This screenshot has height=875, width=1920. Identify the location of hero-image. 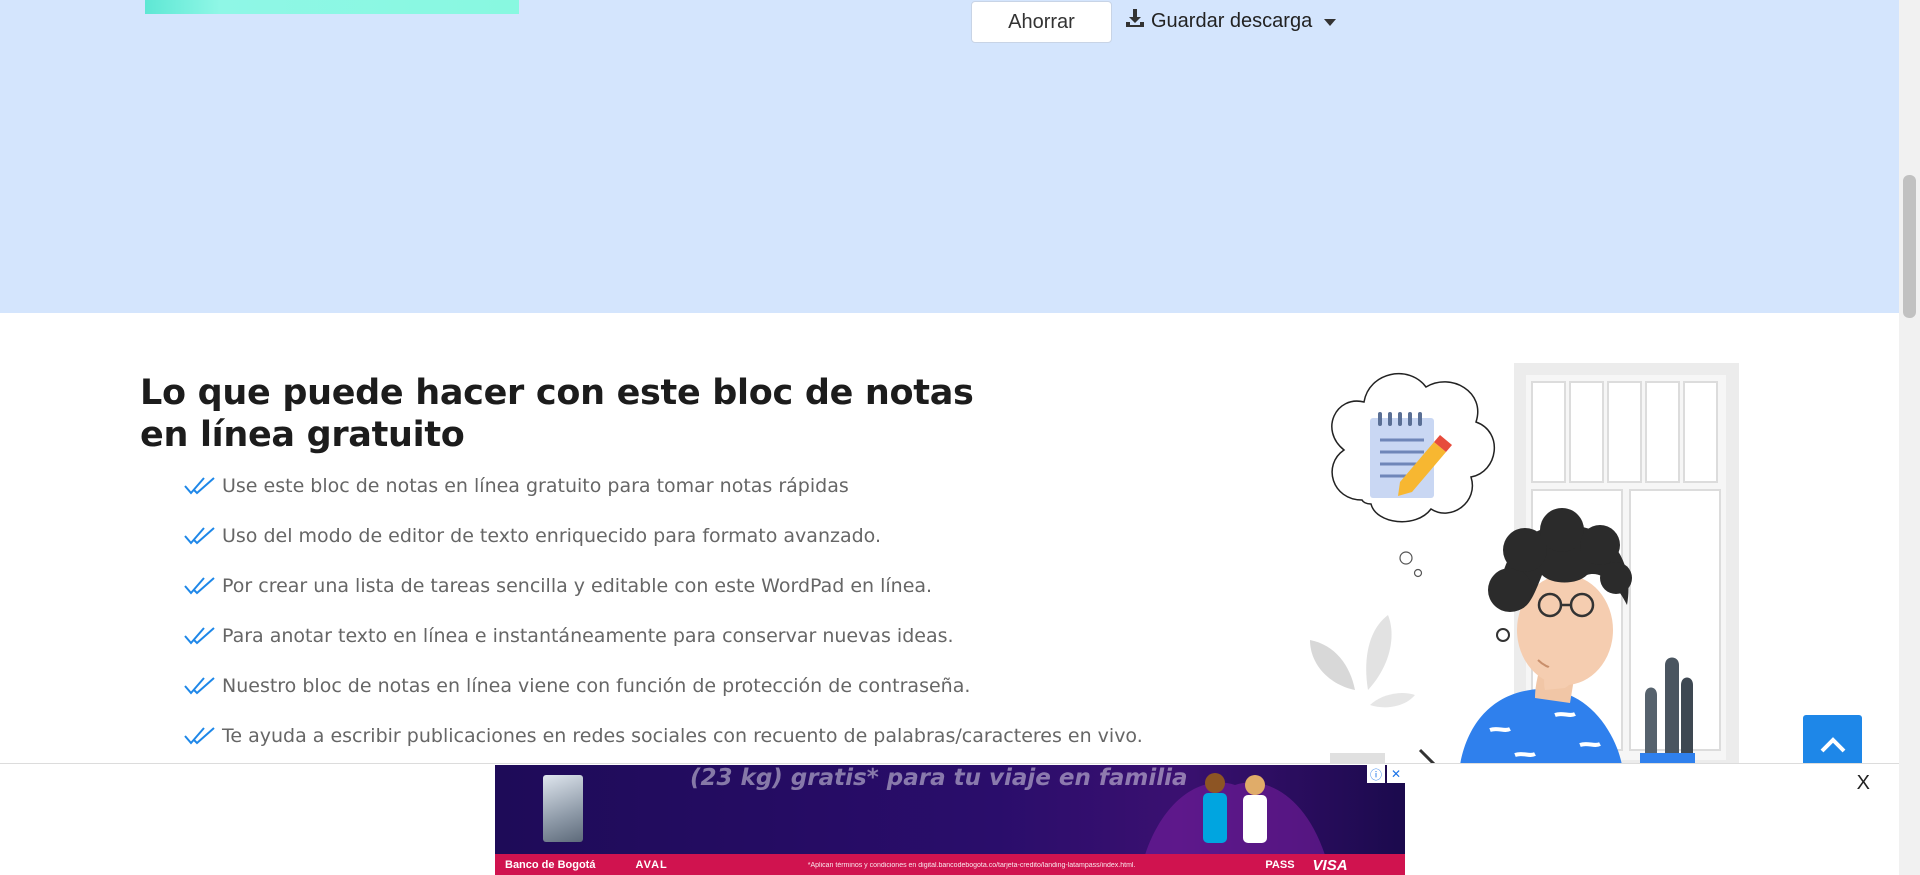
(332, 7).